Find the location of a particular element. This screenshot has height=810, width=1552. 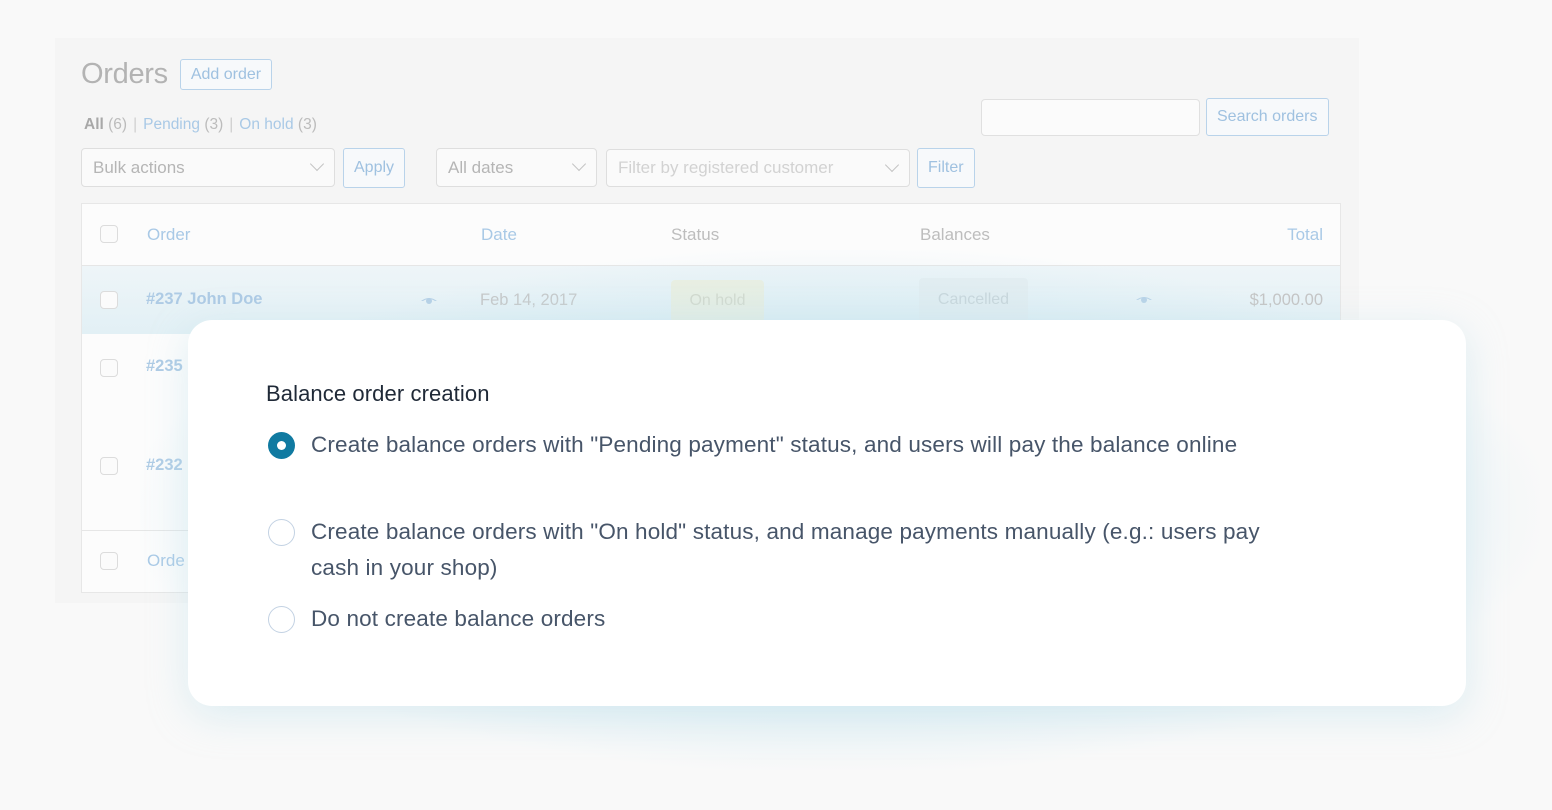

order-link: #235 is located at coordinates (164, 366).